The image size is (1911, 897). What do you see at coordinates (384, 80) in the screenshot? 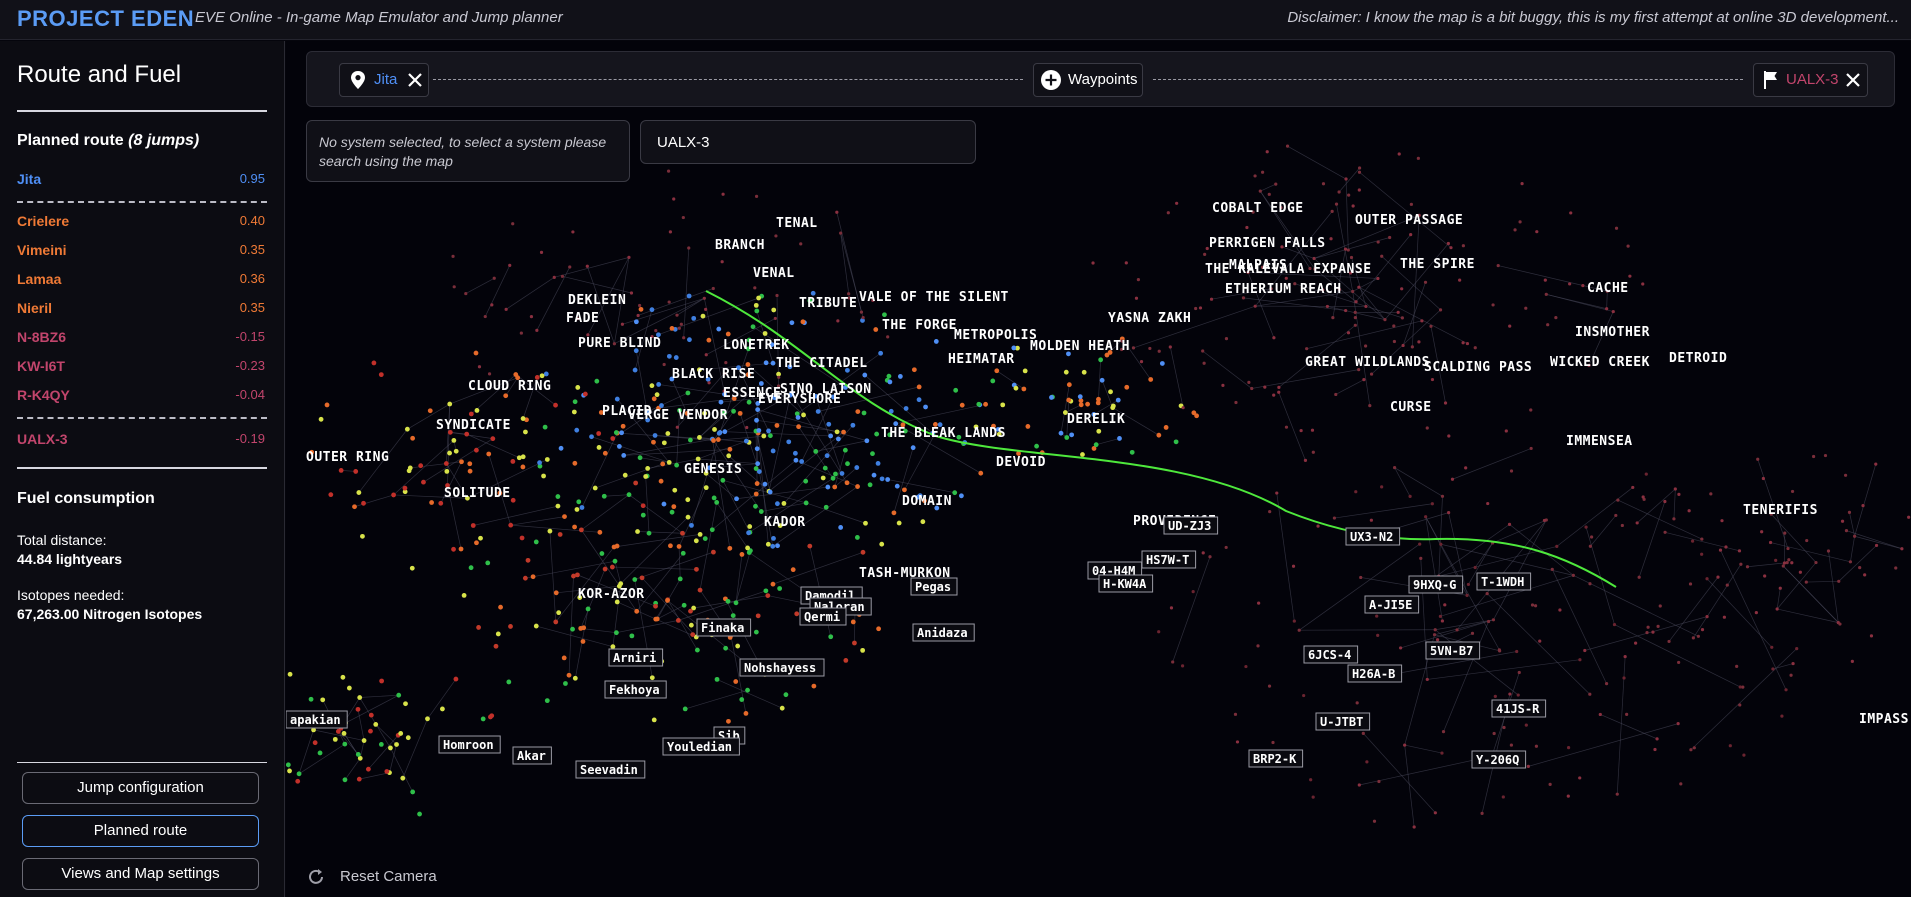
I see `origin-chip: Jita` at bounding box center [384, 80].